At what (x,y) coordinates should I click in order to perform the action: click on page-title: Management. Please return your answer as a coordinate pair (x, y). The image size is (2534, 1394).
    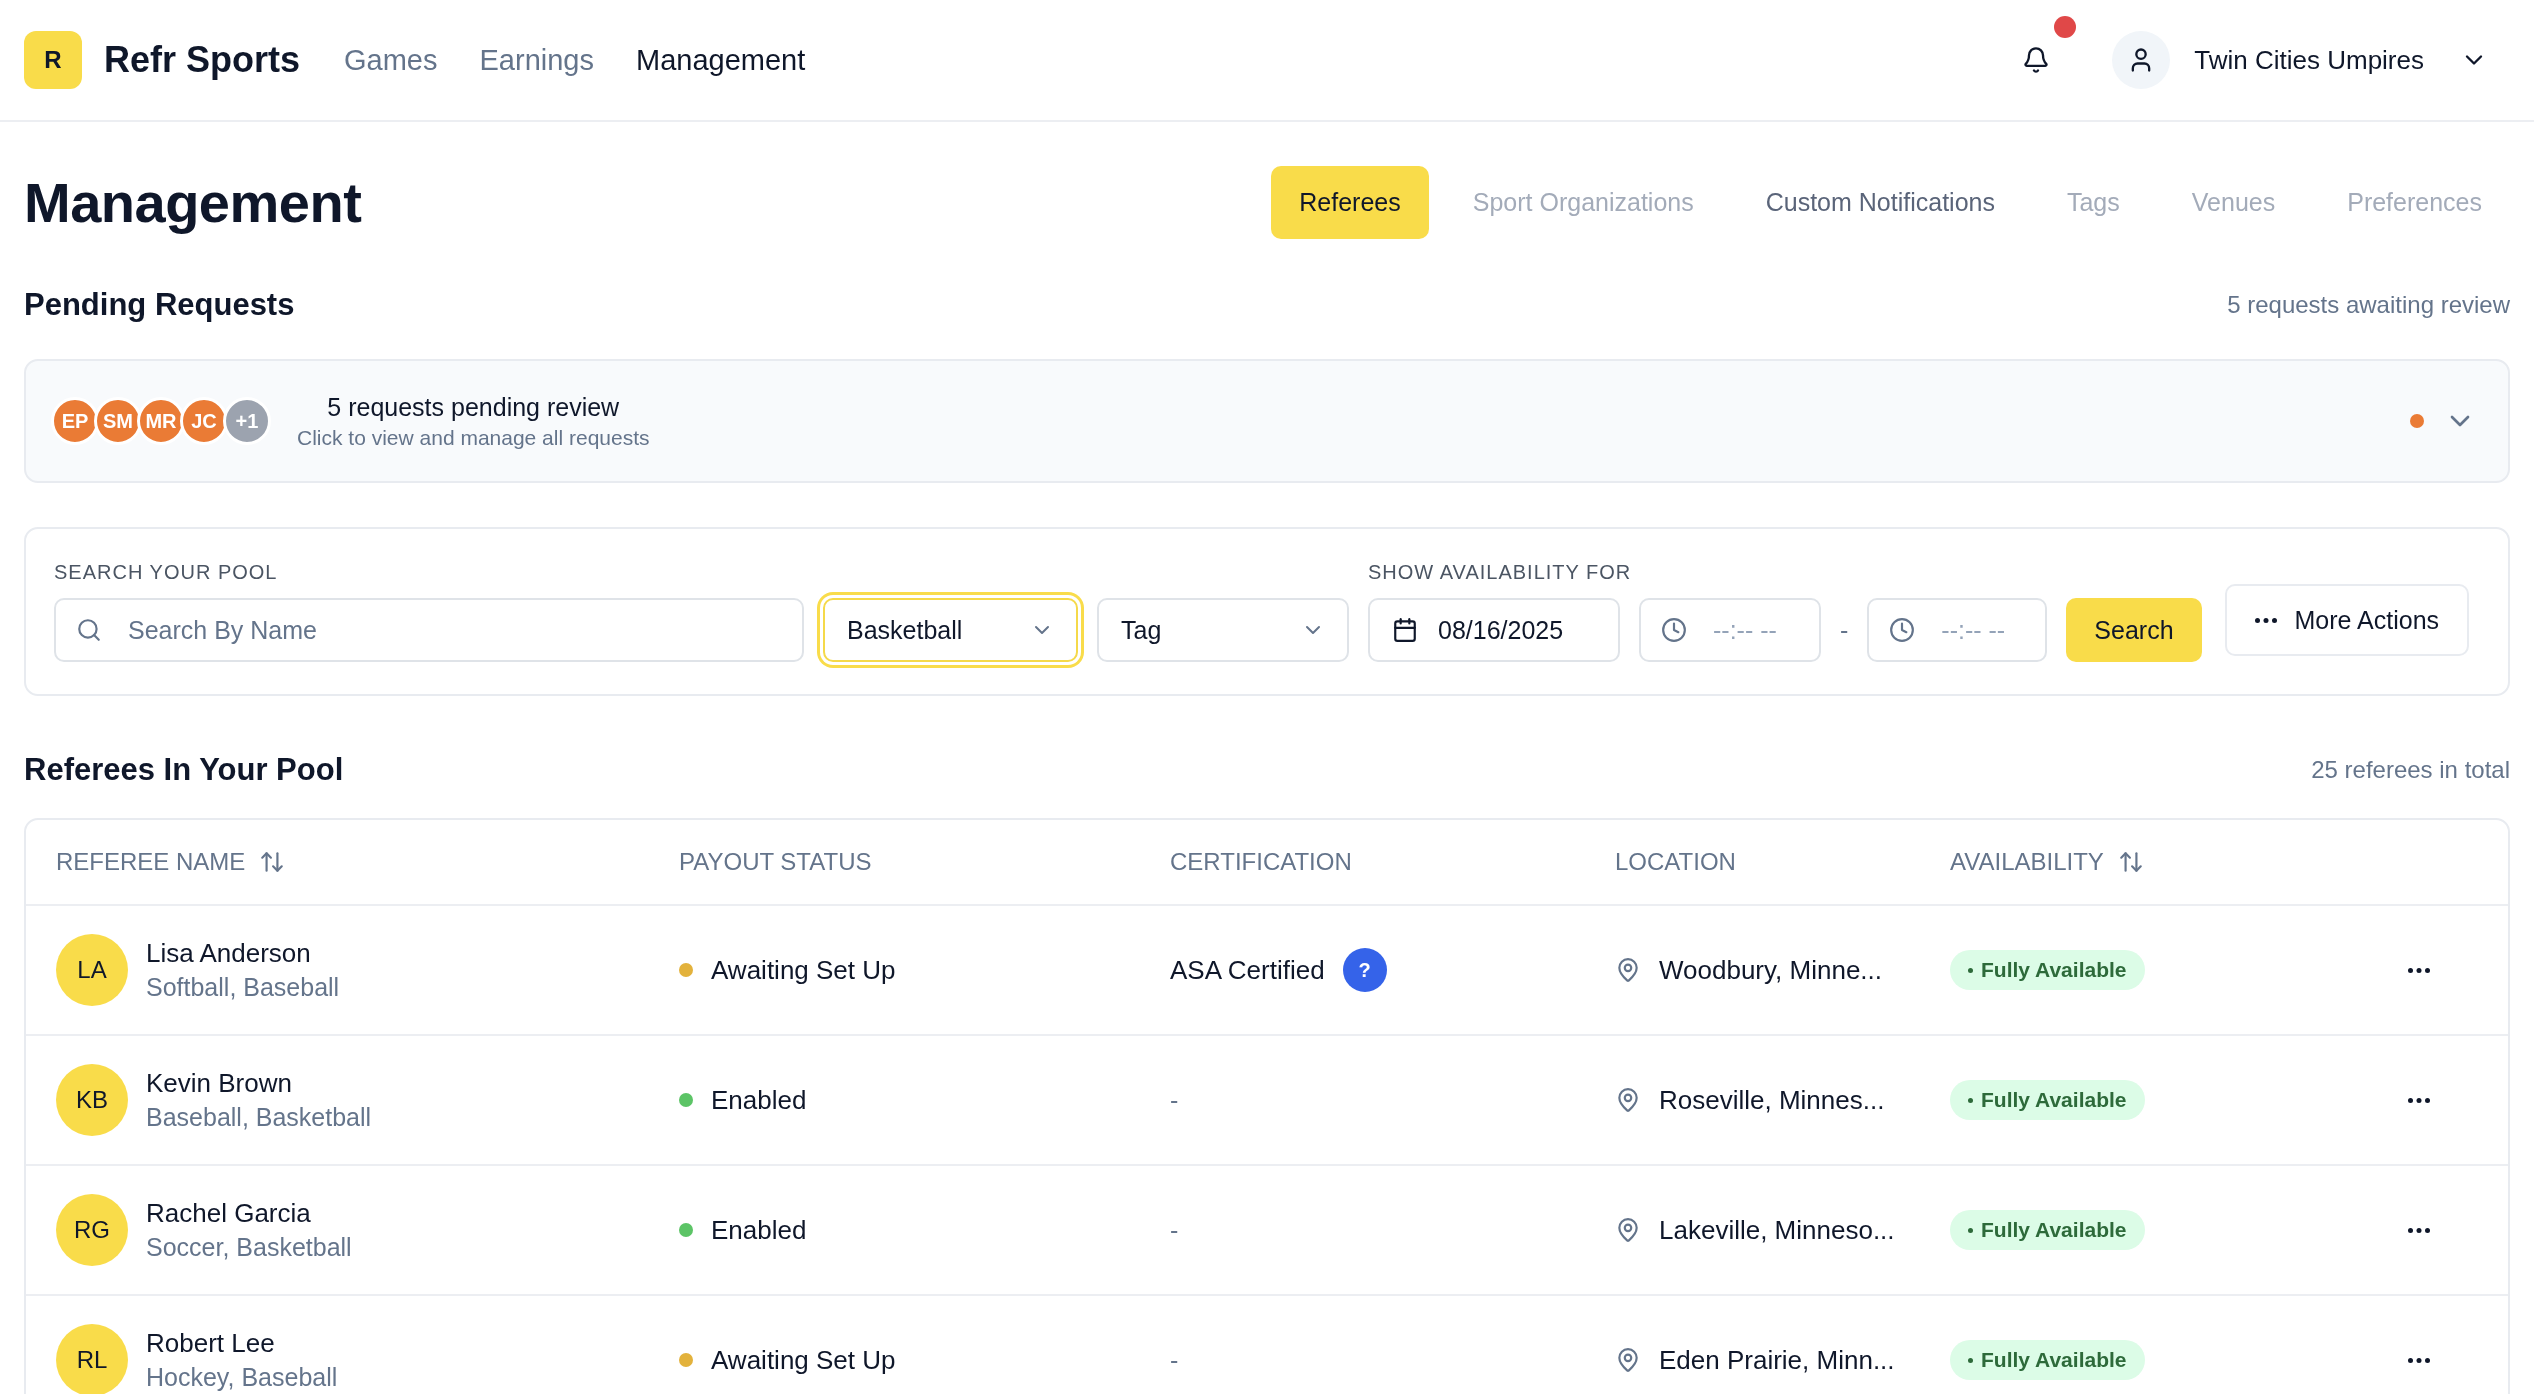
    Looking at the image, I should click on (193, 202).